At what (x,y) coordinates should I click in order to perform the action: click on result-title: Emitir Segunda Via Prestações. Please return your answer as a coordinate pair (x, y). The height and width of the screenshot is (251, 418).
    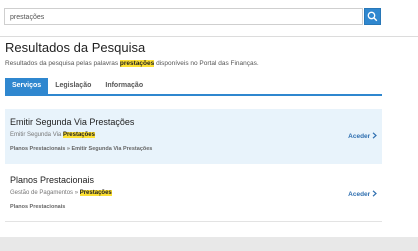
    Looking at the image, I should click on (72, 122).